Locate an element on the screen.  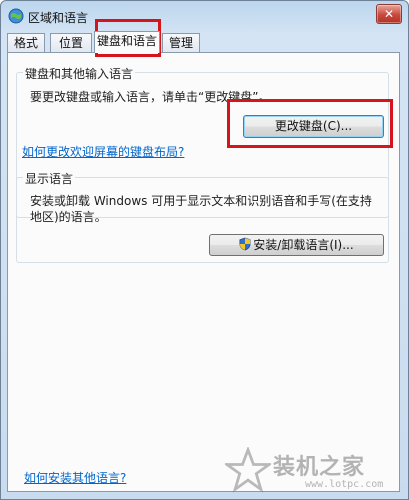
star-logo-icon is located at coordinates (248, 470).